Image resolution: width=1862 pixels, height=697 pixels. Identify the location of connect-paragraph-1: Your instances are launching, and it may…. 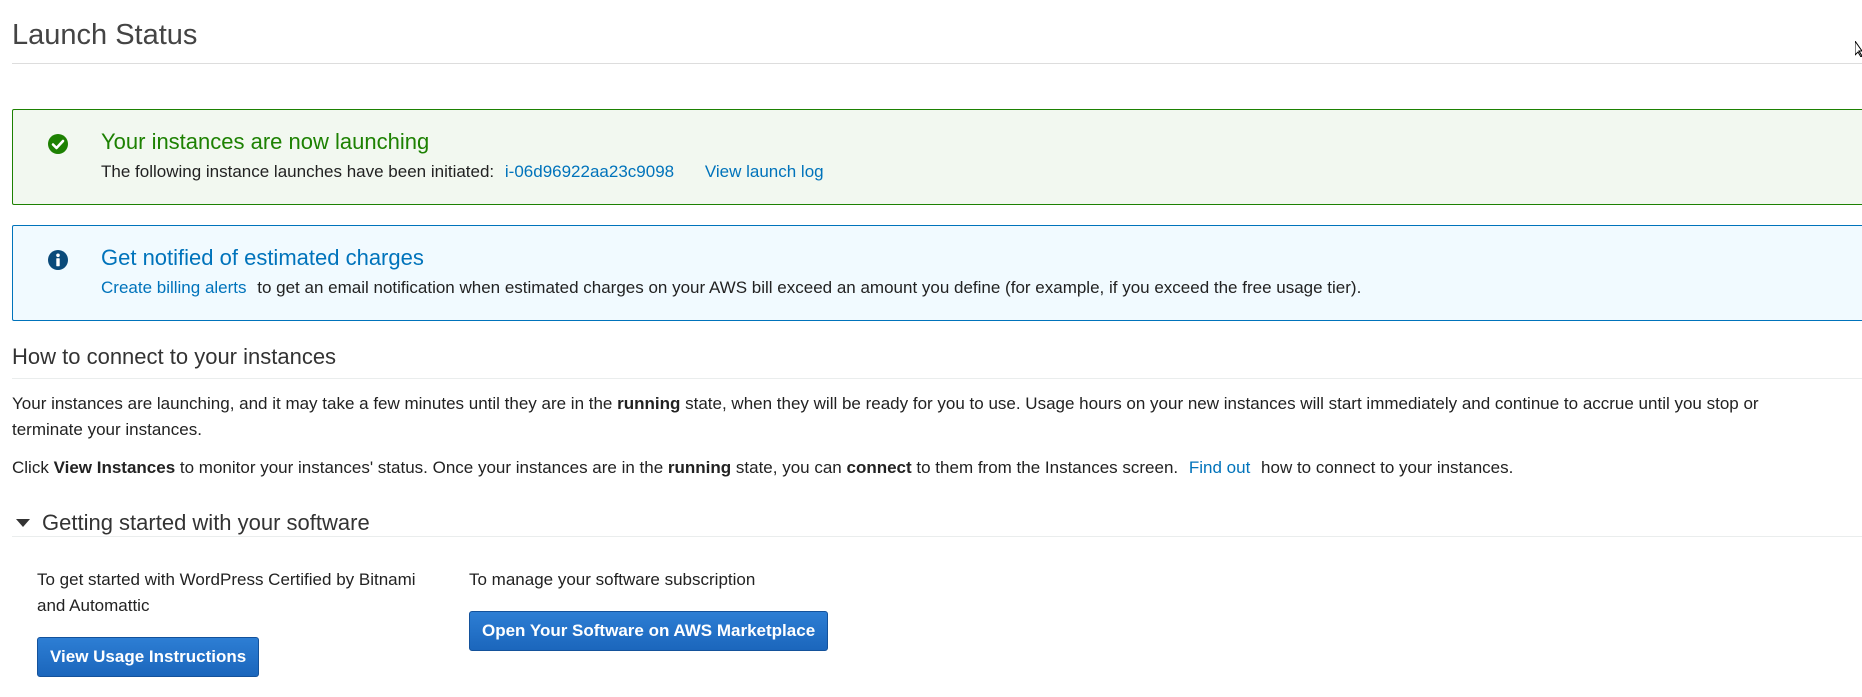
(922, 417).